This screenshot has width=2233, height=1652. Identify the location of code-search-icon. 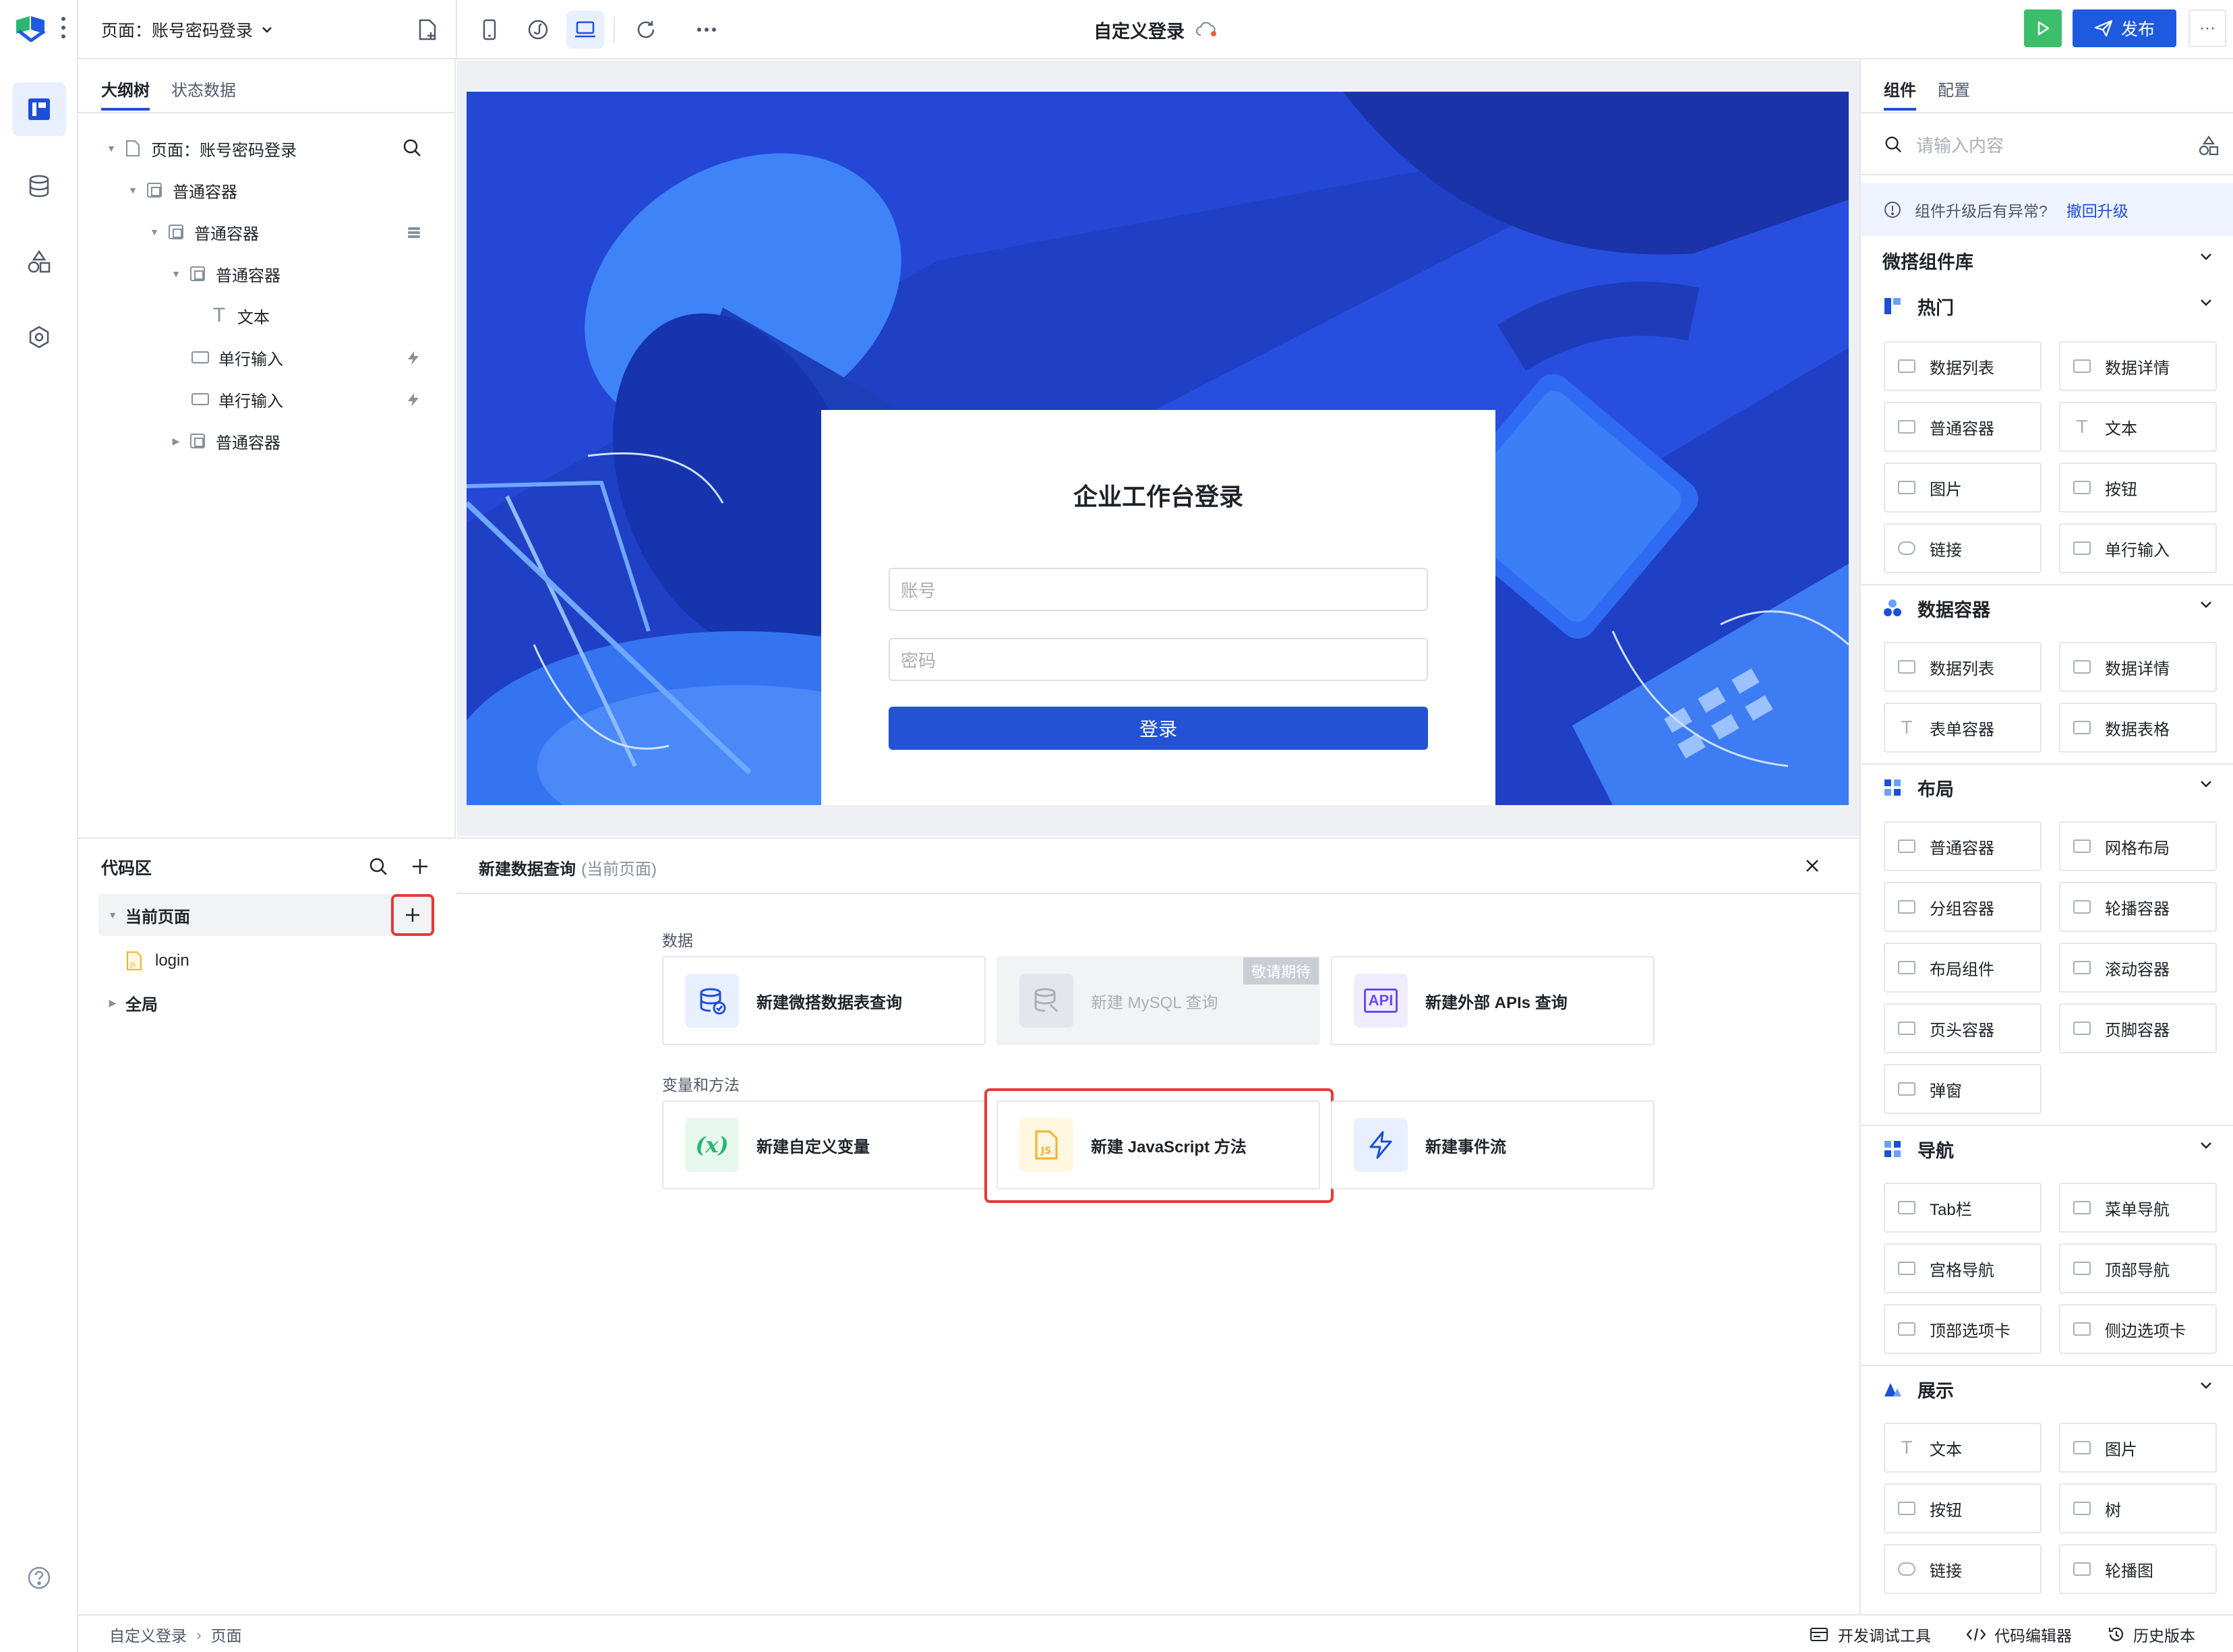
(378, 866).